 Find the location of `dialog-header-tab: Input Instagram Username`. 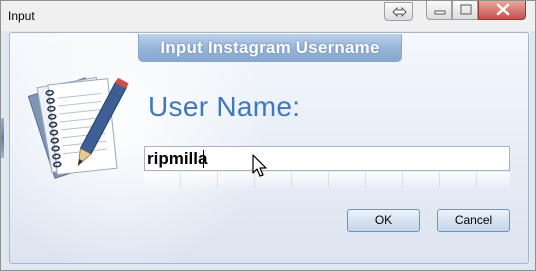

dialog-header-tab: Input Instagram Username is located at coordinates (270, 48).